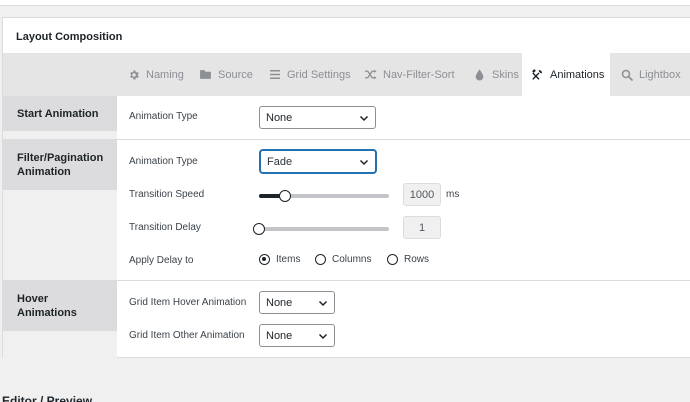 This screenshot has width=690, height=402. What do you see at coordinates (297, 335) in the screenshot?
I see `grid-item-other-select: None` at bounding box center [297, 335].